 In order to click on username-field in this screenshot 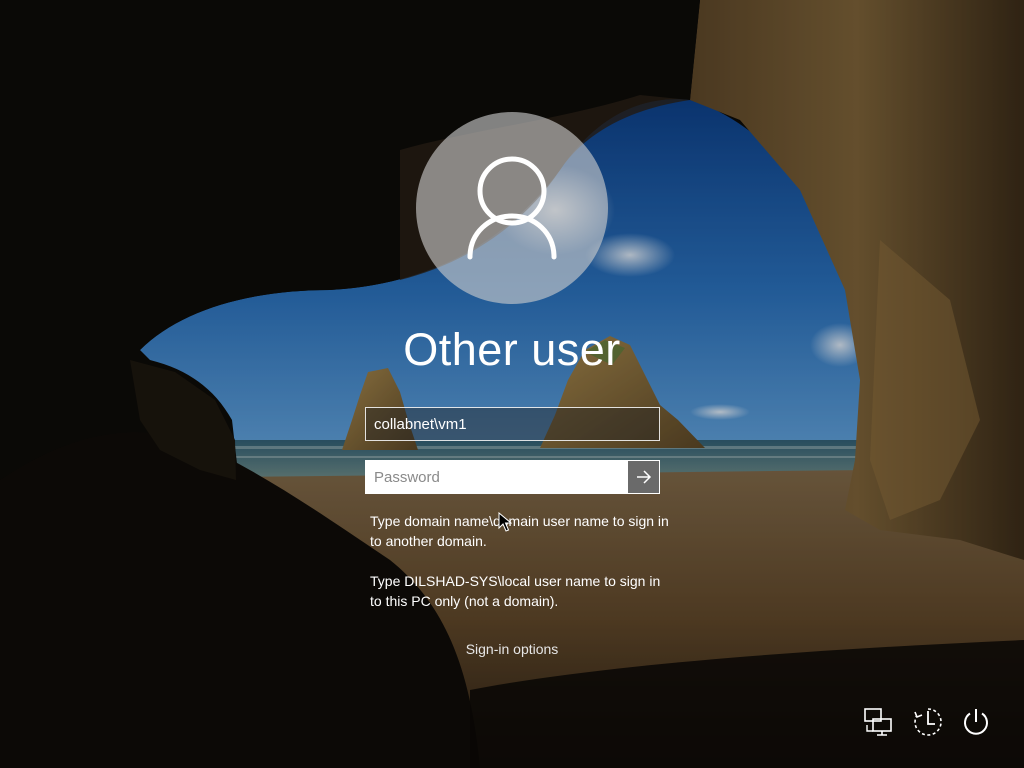, I will do `click(512, 424)`.